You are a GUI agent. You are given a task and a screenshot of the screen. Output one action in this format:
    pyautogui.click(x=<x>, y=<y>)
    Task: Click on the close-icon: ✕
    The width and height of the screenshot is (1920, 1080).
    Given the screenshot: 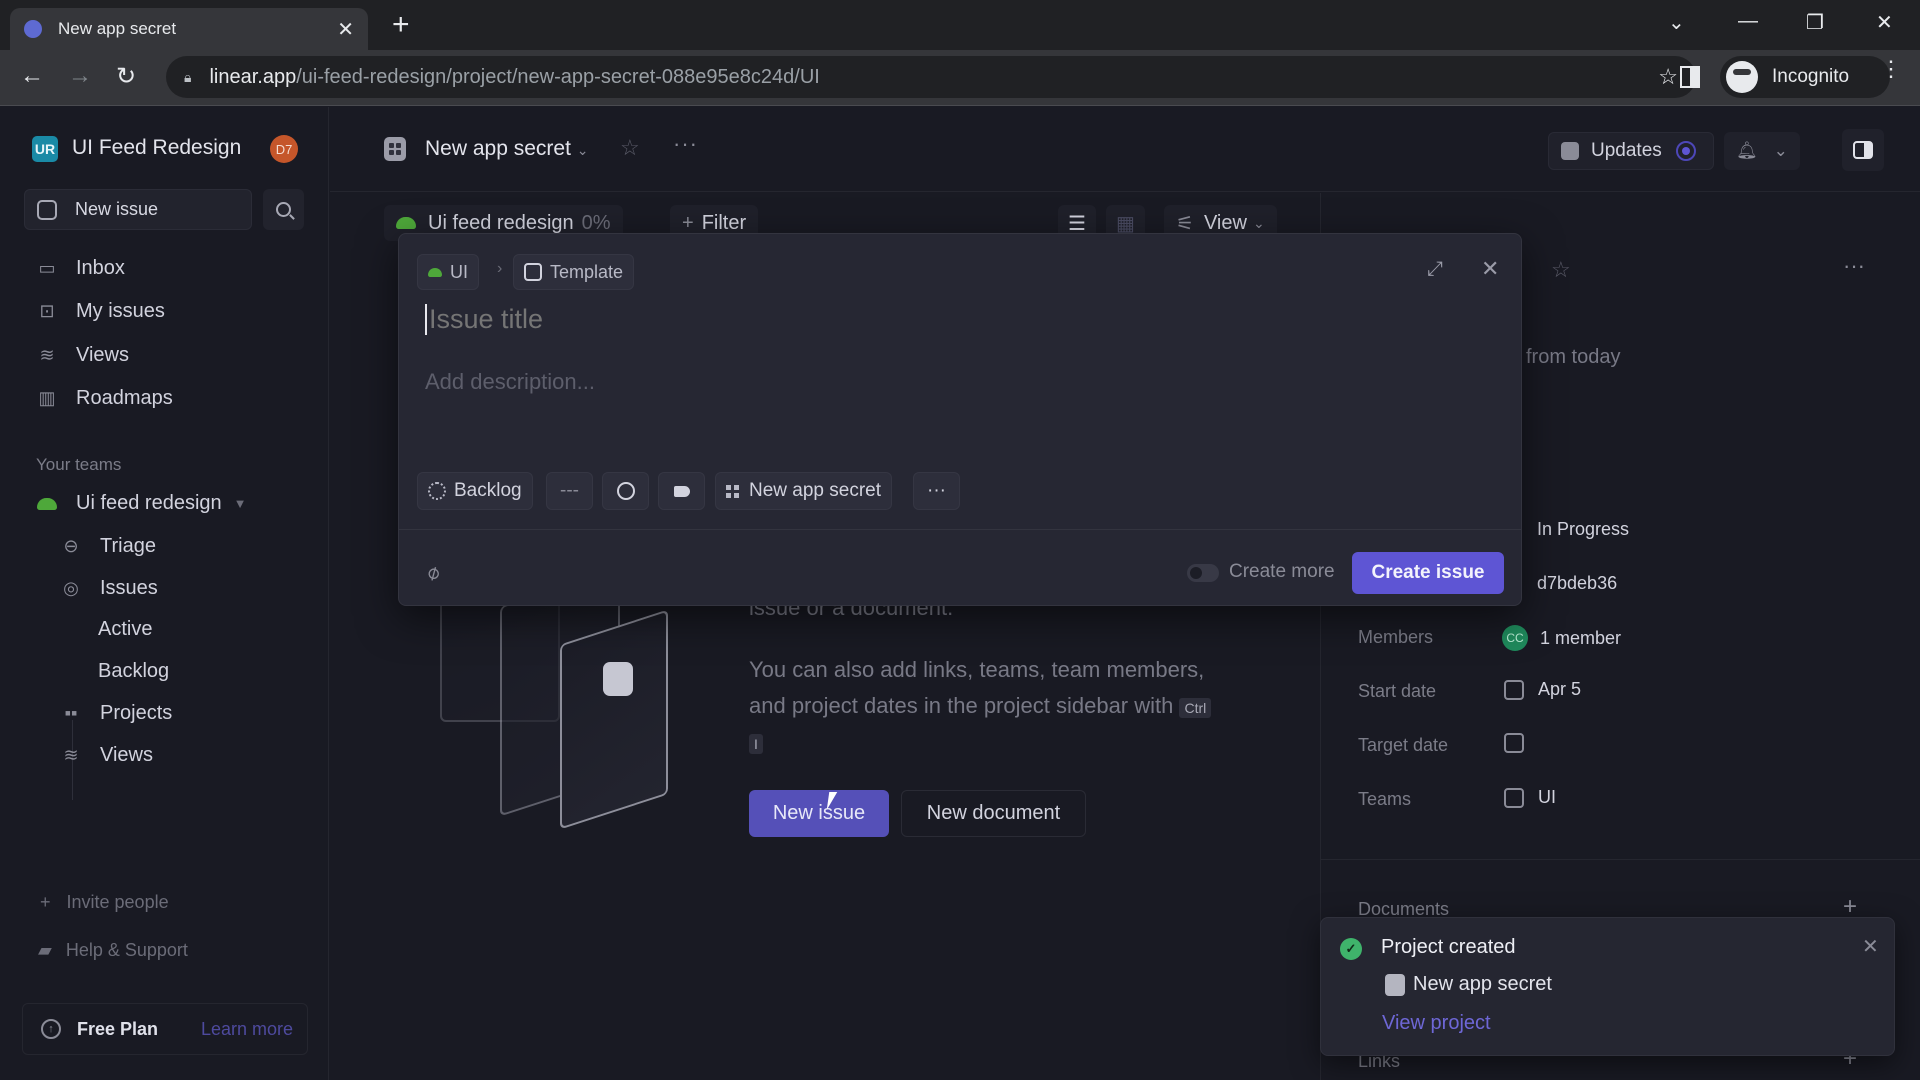 What is the action you would take?
    pyautogui.click(x=1490, y=269)
    